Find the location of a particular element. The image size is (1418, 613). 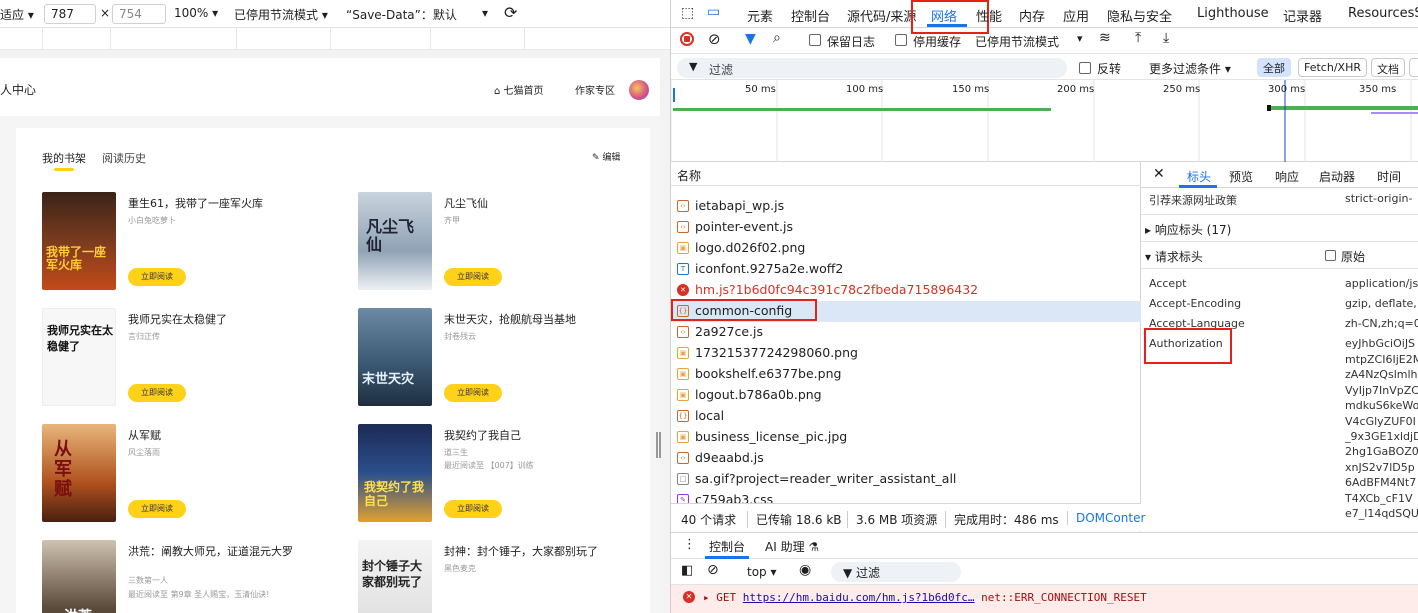

tab-recorder: 记录器 is located at coordinates (1302, 15).